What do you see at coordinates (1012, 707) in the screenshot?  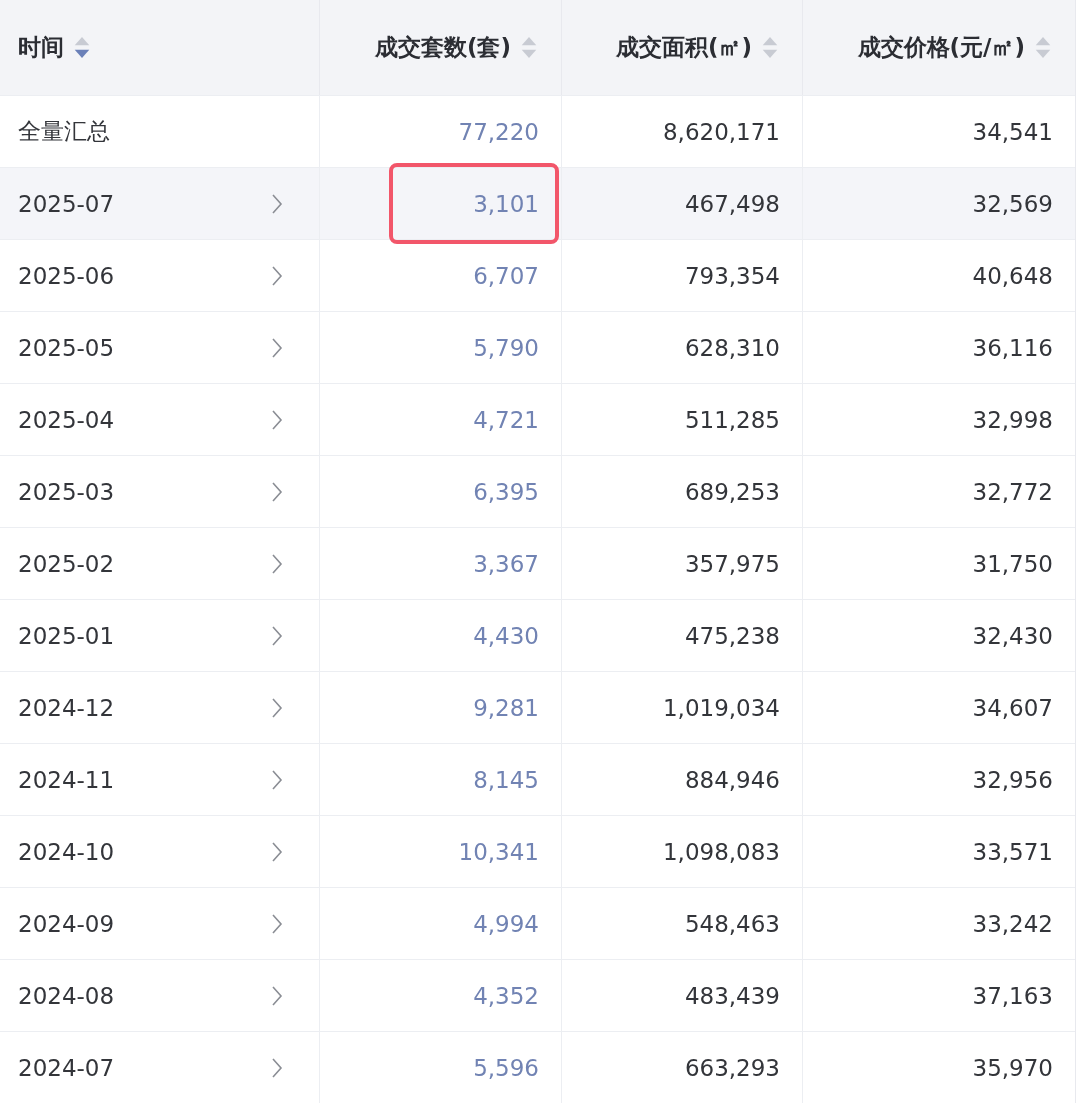 I see `price-cell: 34,607` at bounding box center [1012, 707].